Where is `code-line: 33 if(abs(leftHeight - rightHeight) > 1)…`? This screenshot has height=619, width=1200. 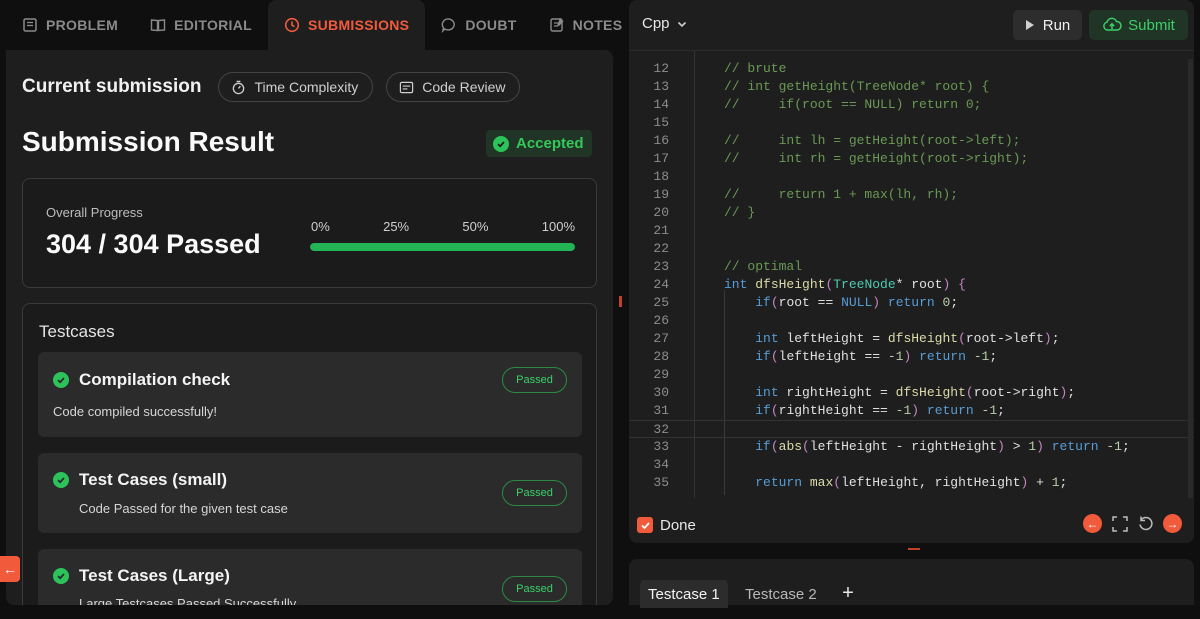 code-line: 33 if(abs(leftHeight - rightHeight) > 1)… is located at coordinates (911, 447).